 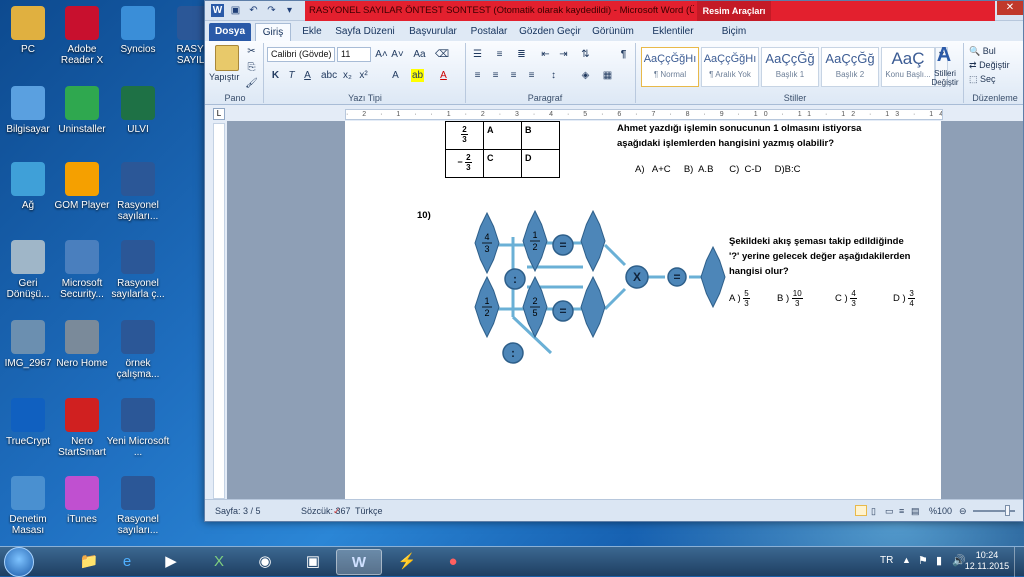 What do you see at coordinates (585, 54) in the screenshot?
I see `sort-icon: ⇅` at bounding box center [585, 54].